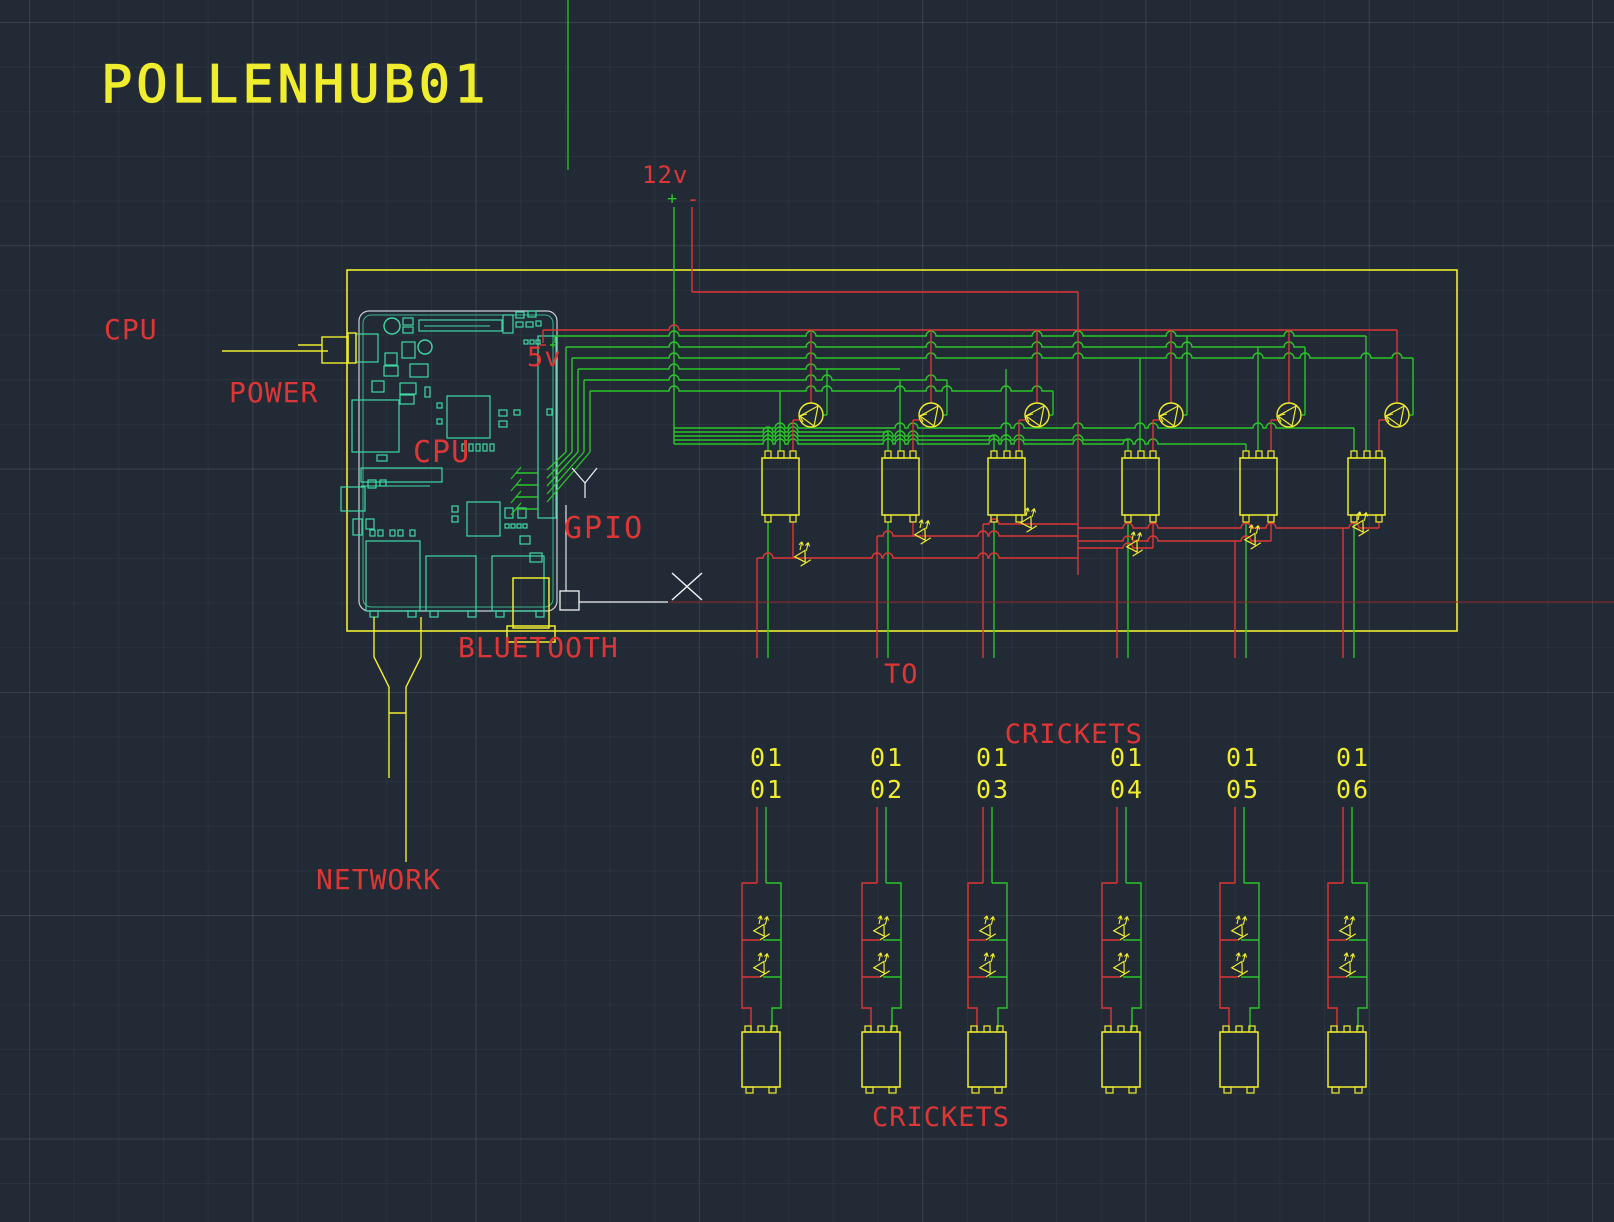 The image size is (1614, 1222). I want to click on cpu-board, so click(390, 586).